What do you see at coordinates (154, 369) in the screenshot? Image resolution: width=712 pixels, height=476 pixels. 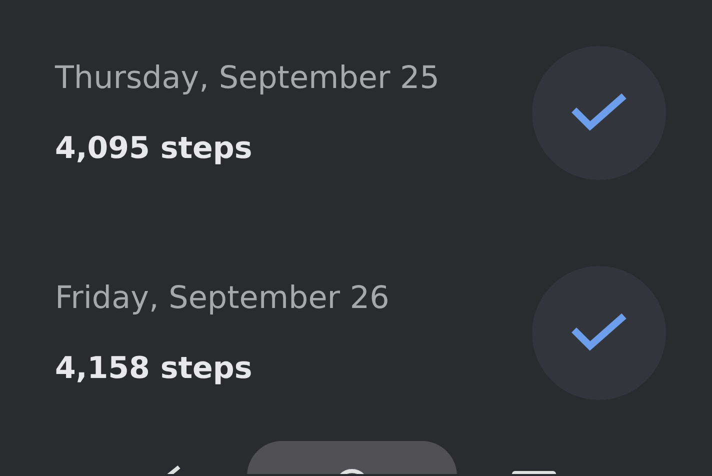 I see `step-count: 4,158 steps` at bounding box center [154, 369].